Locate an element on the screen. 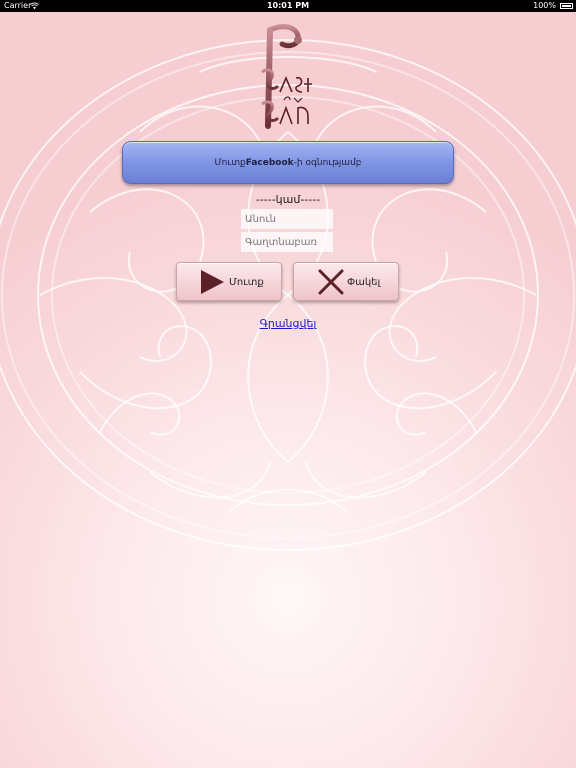 The width and height of the screenshot is (576, 768). battery-percentage: 100% is located at coordinates (544, 5).